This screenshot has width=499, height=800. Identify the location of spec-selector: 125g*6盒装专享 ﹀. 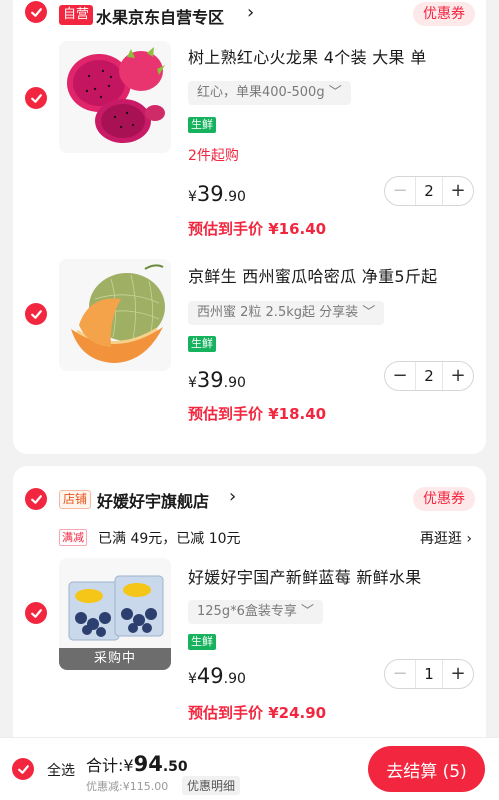
(255, 612).